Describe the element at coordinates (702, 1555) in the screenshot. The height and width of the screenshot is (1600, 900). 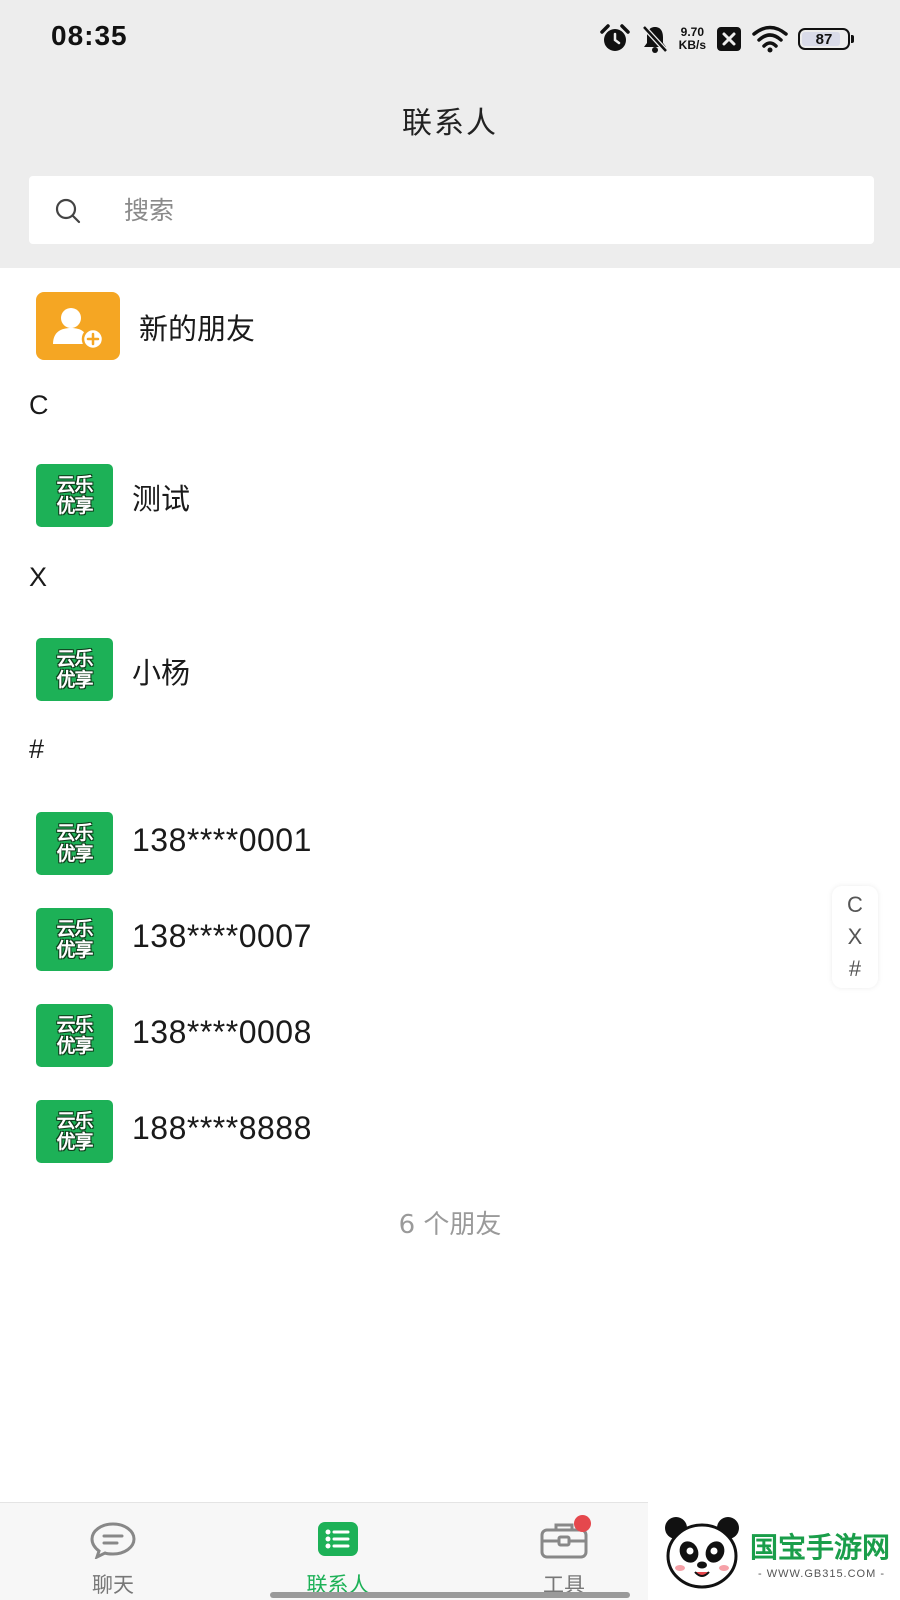
I see `panda-logo-icon` at that location.